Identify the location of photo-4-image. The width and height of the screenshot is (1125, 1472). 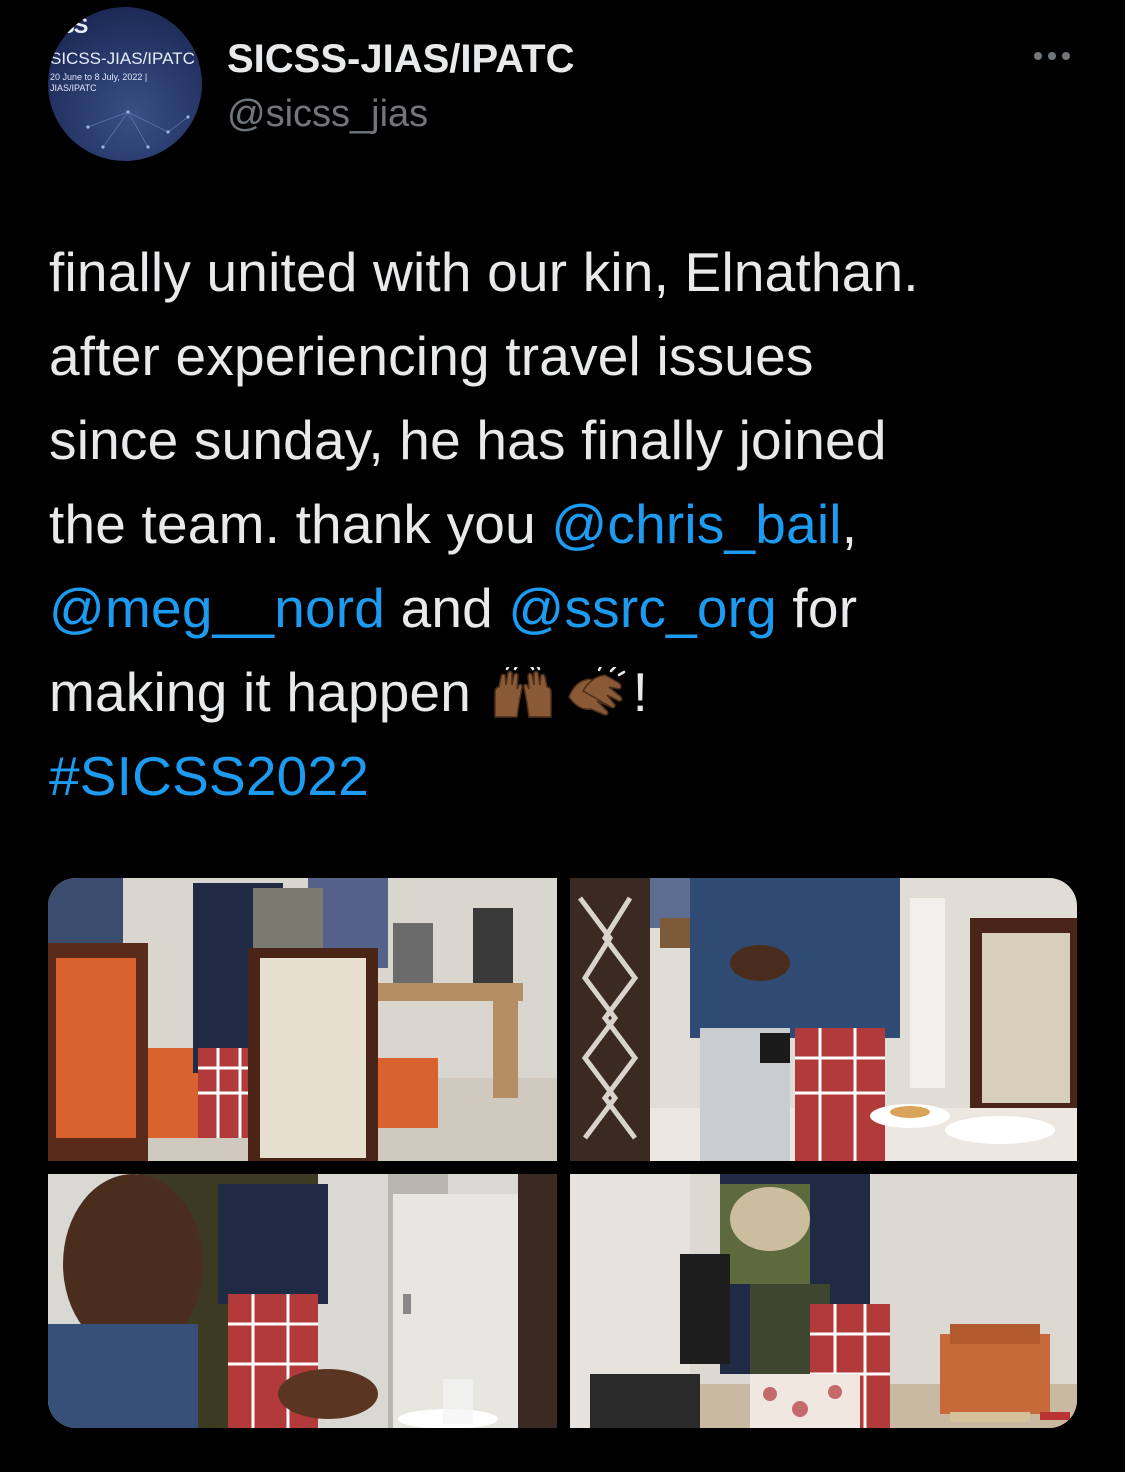
(823, 1301).